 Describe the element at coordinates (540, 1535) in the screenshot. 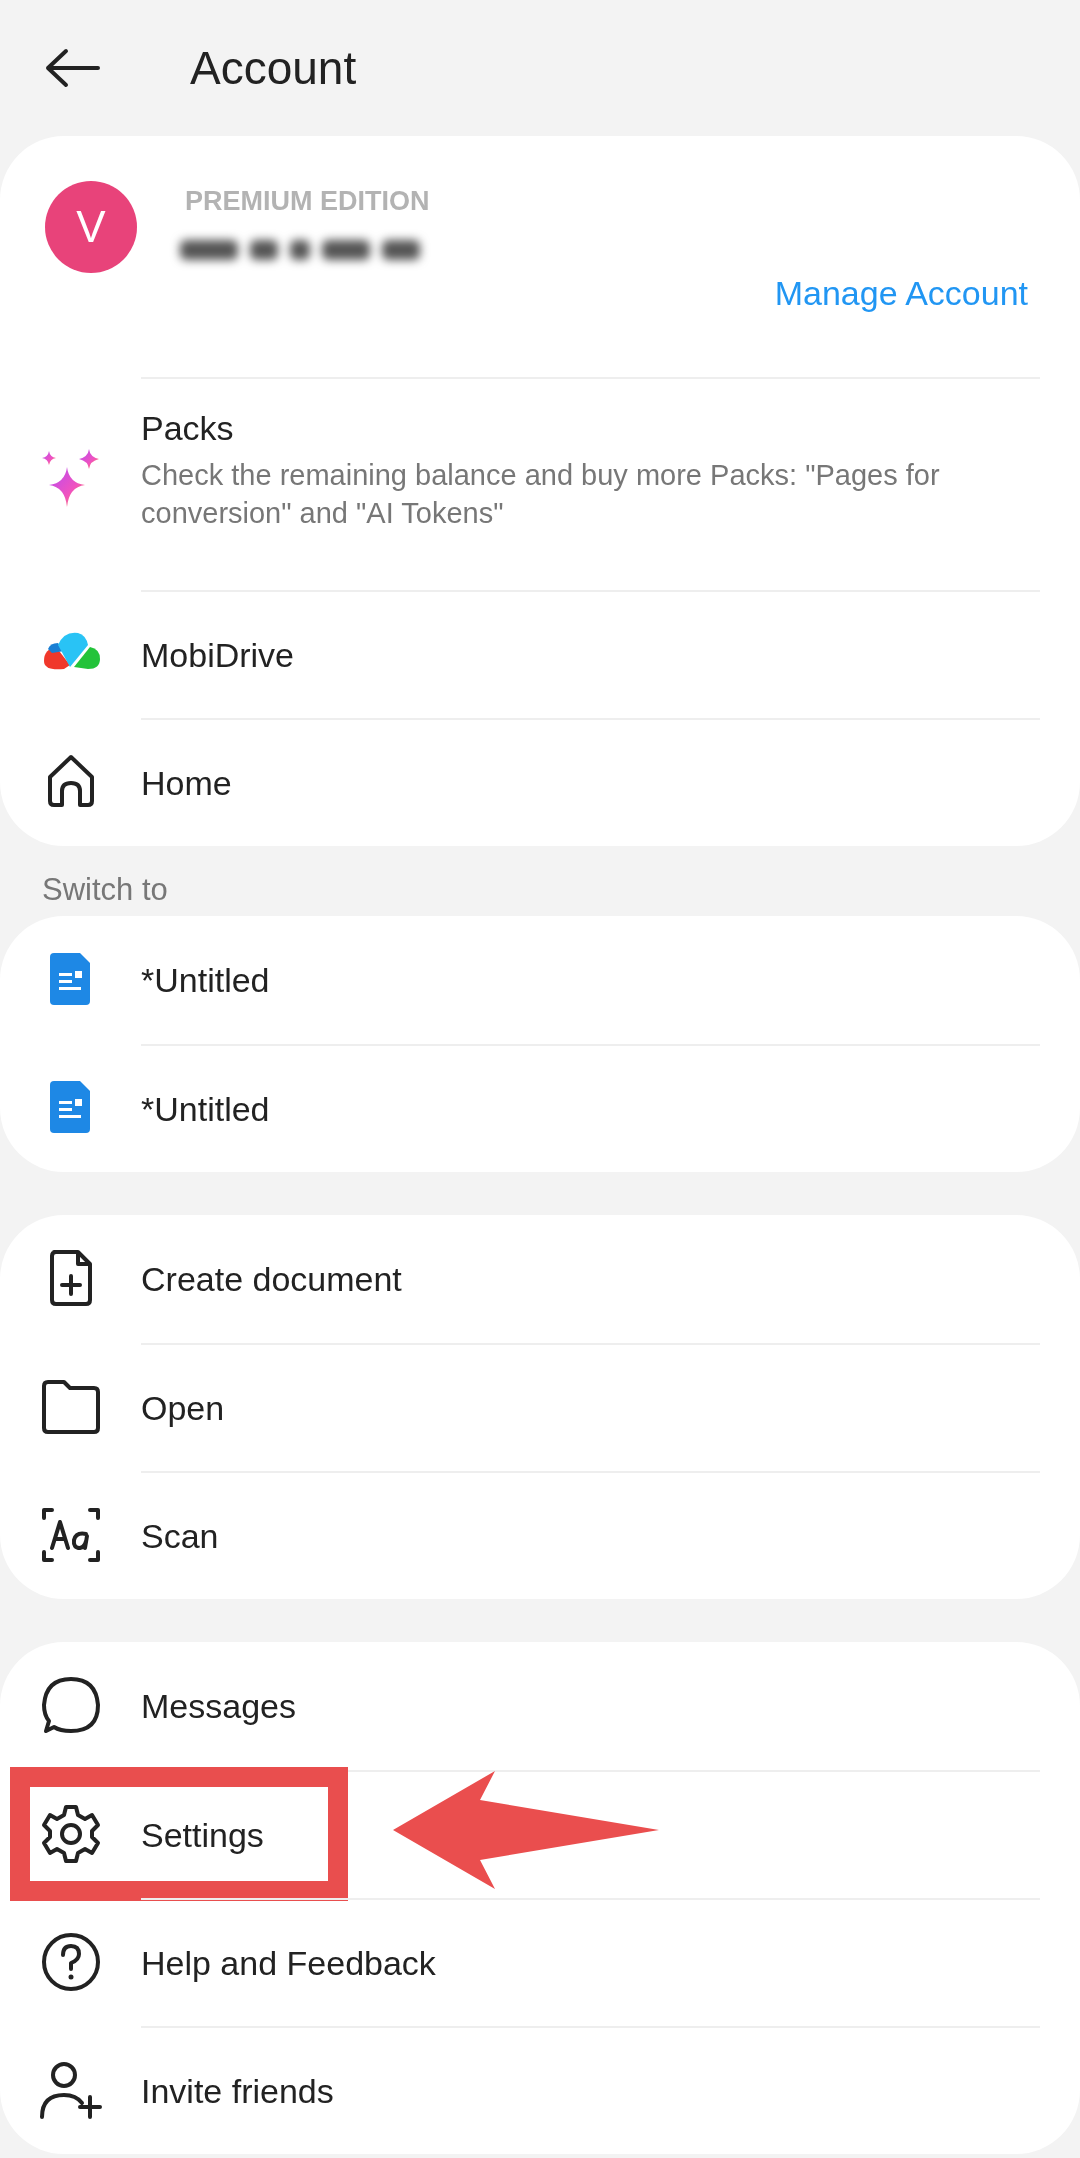

I see `menu-item: Scan` at that location.